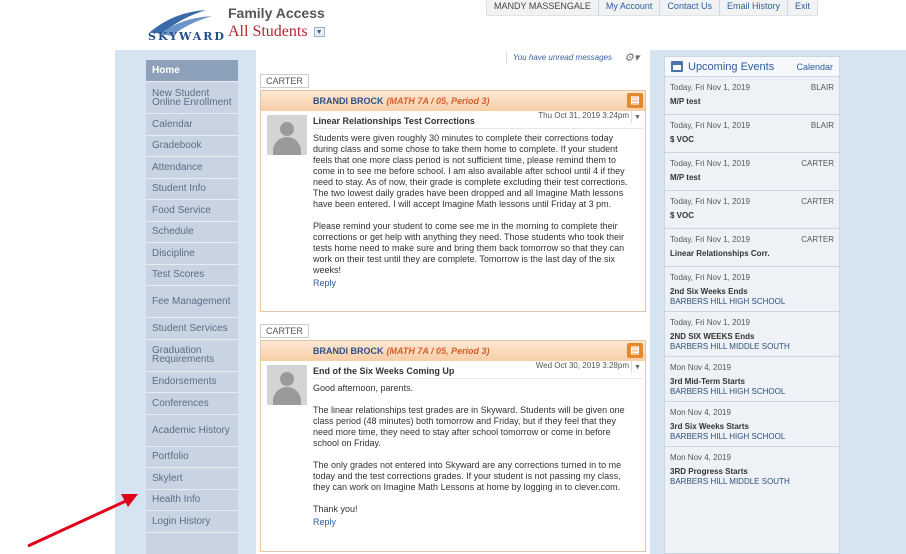 The width and height of the screenshot is (906, 554). I want to click on sidebar-item-food-service: Food Service, so click(192, 211).